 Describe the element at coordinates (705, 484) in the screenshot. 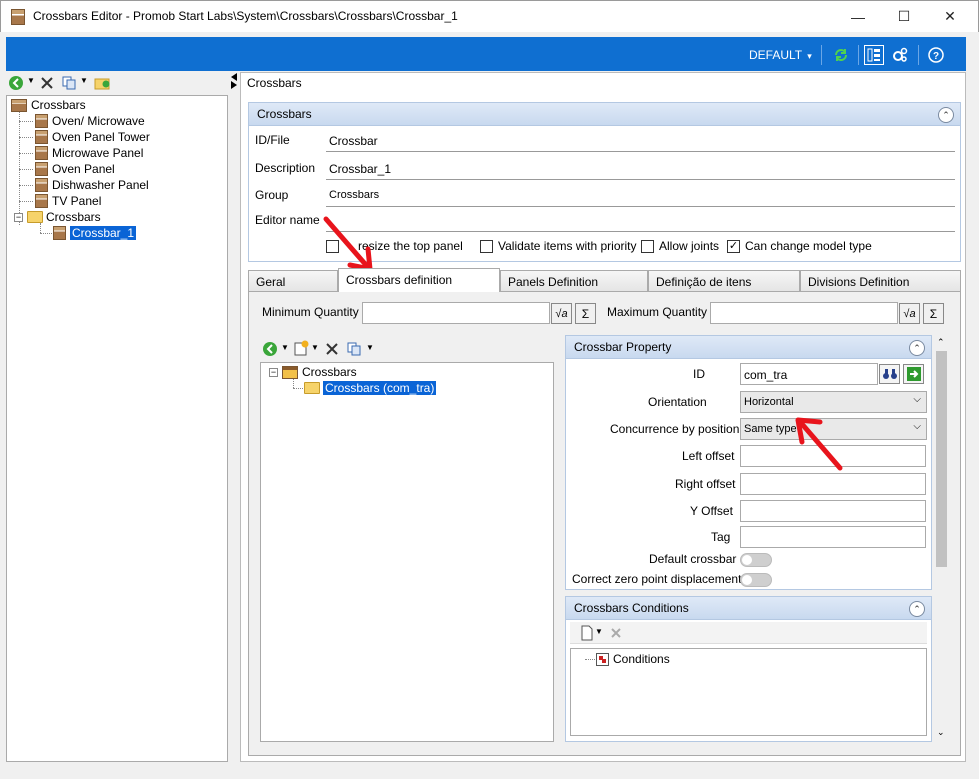

I see `right-offset-label: Right offset` at that location.